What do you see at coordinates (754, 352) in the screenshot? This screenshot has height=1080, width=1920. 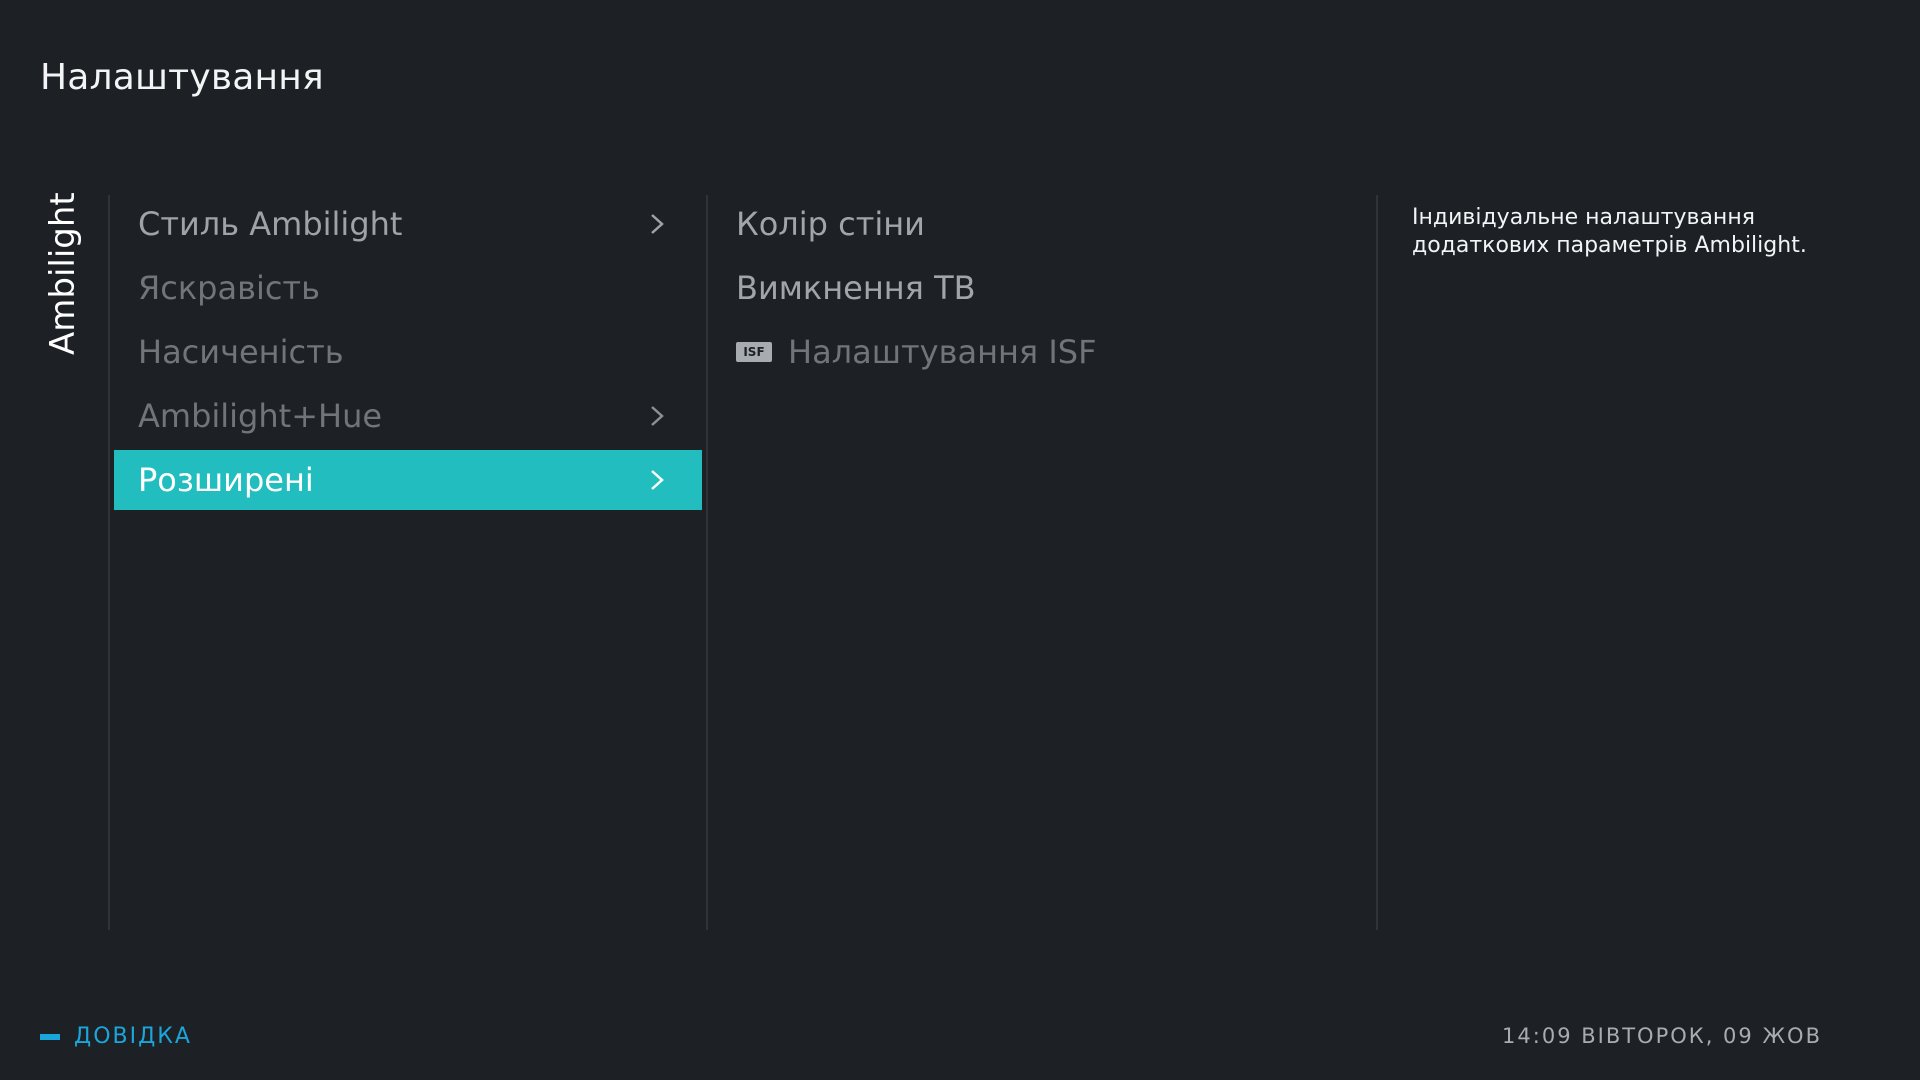 I see `isf-badge-icon: ISF` at bounding box center [754, 352].